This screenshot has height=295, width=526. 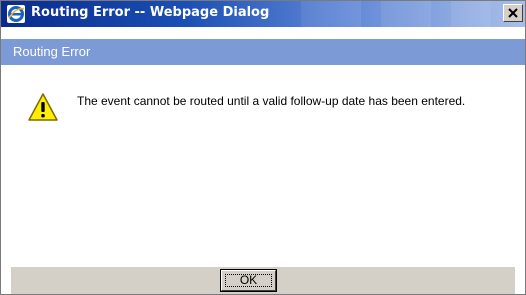 I want to click on ok-button: OK, so click(x=248, y=280).